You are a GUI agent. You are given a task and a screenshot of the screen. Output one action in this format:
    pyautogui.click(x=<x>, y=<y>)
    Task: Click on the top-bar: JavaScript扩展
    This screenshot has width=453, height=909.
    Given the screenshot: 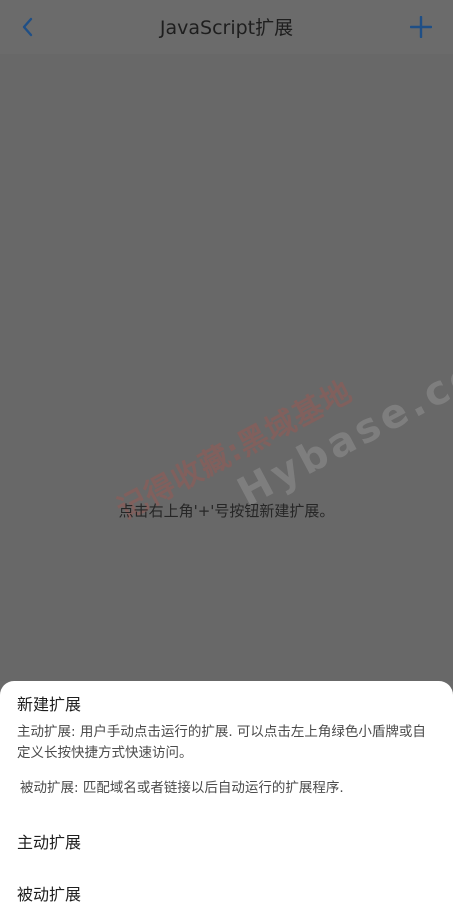 What is the action you would take?
    pyautogui.click(x=226, y=27)
    